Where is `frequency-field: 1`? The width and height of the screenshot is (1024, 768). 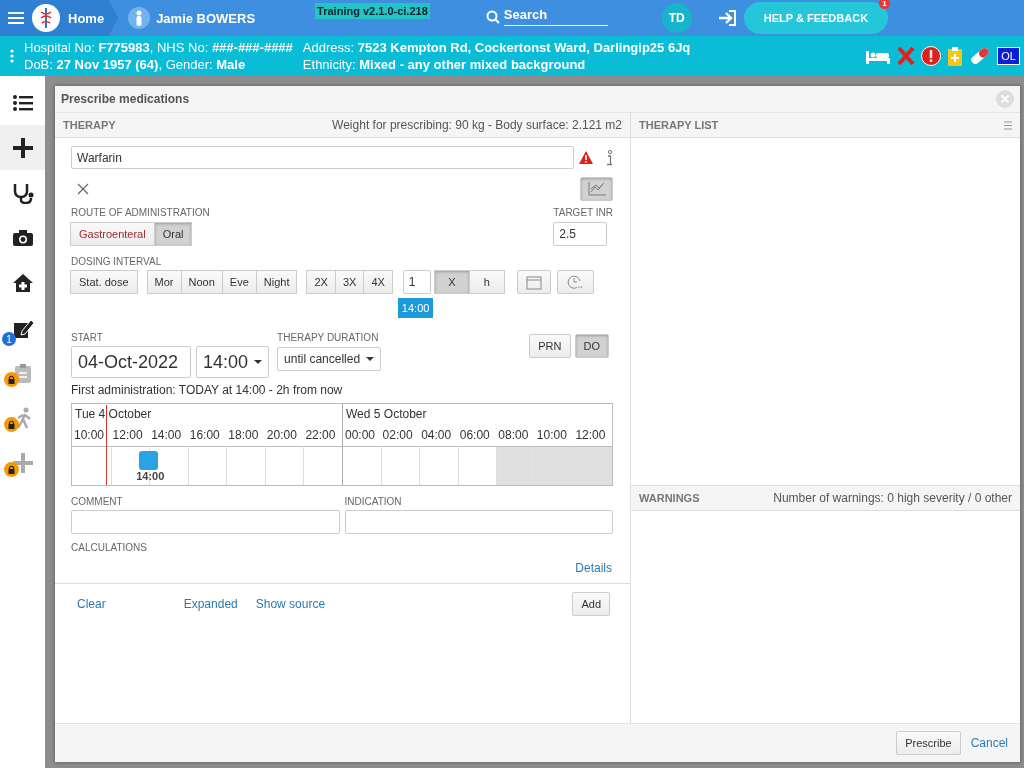
frequency-field: 1 is located at coordinates (416, 282).